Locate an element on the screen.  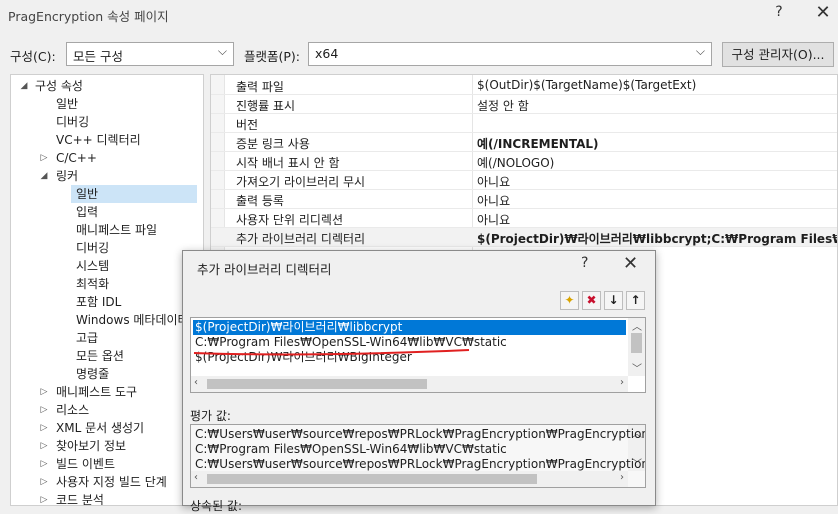
tree-item: ▷ 리소스 is located at coordinates (104, 410).